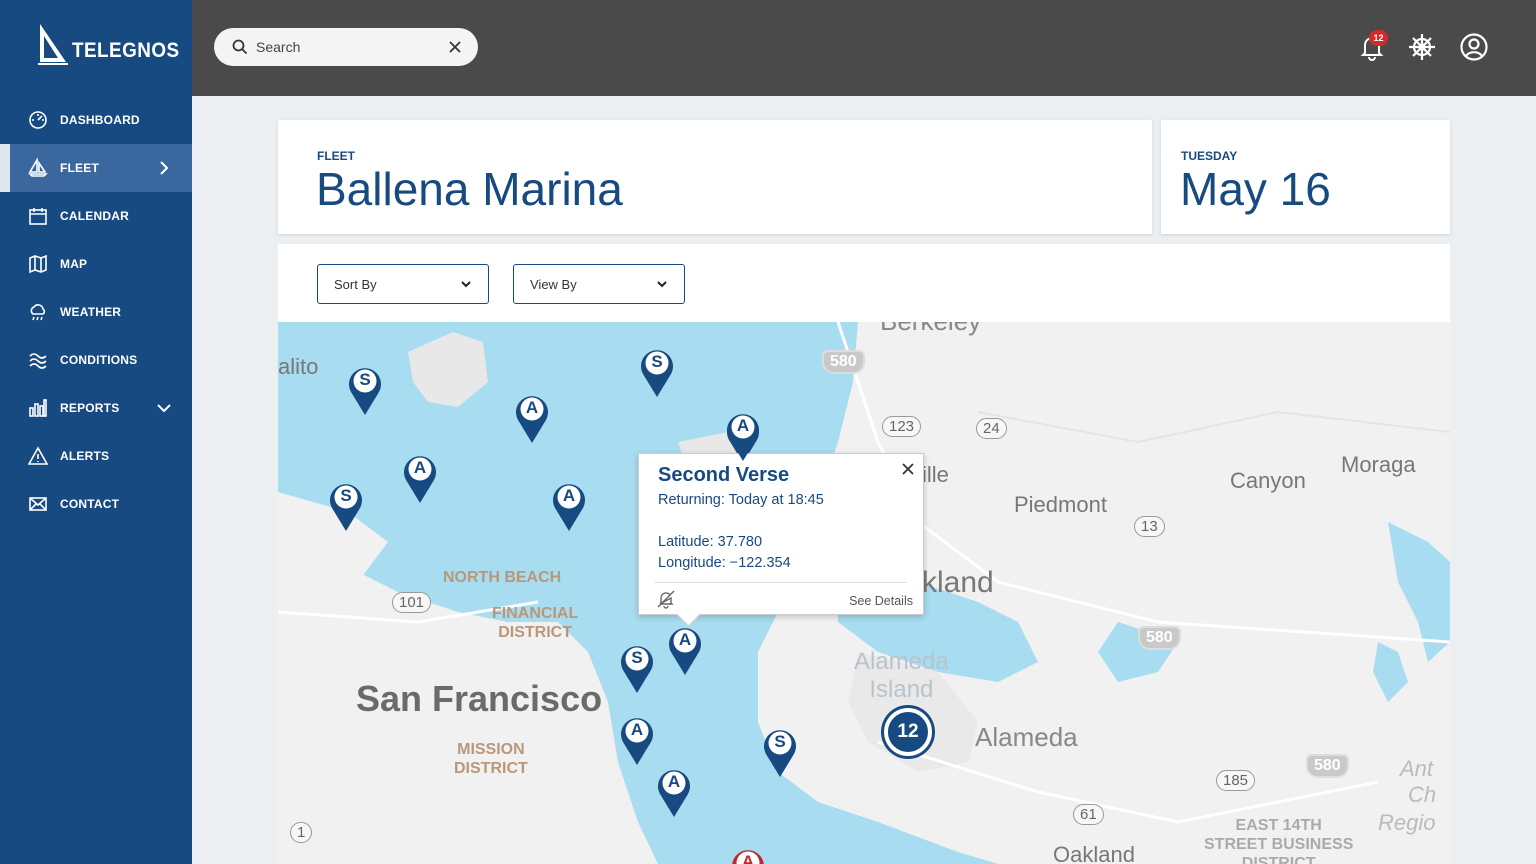 The width and height of the screenshot is (1536, 864). What do you see at coordinates (38, 360) in the screenshot?
I see `waves-icon` at bounding box center [38, 360].